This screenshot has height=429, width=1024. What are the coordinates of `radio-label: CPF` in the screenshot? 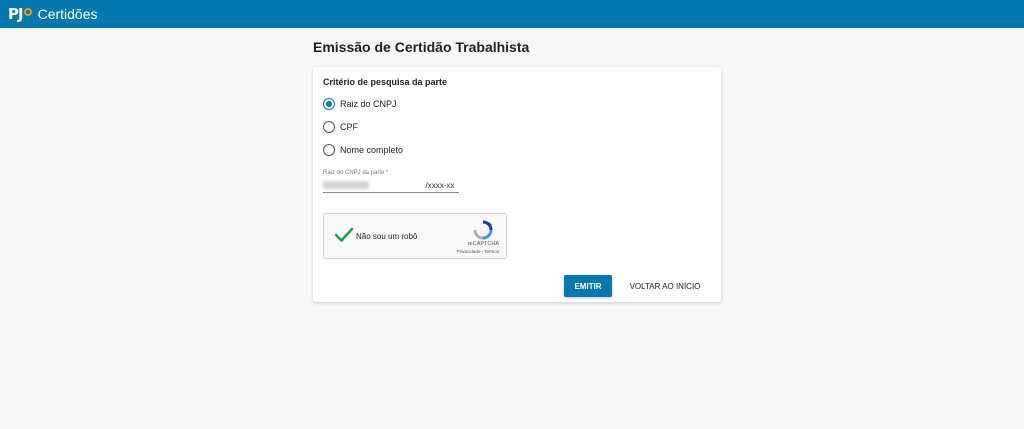 It's located at (349, 127).